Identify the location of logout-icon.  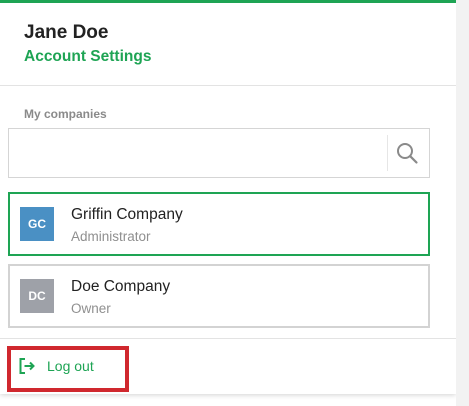
(27, 366).